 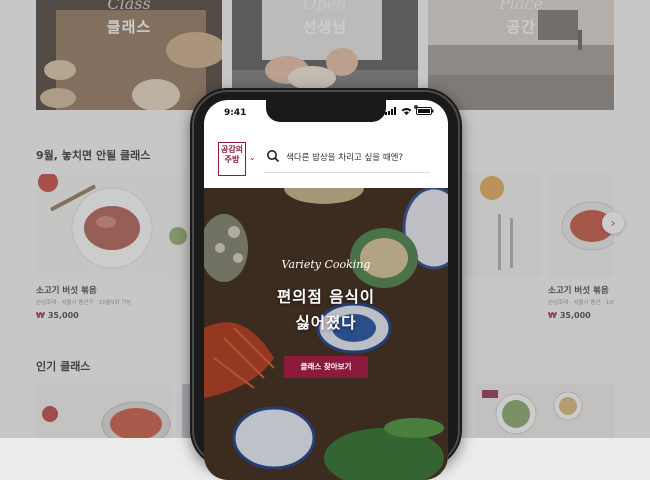 I want to click on search-bar: 색다른 밥상을 차리고 싶을 때엔?, so click(x=347, y=157).